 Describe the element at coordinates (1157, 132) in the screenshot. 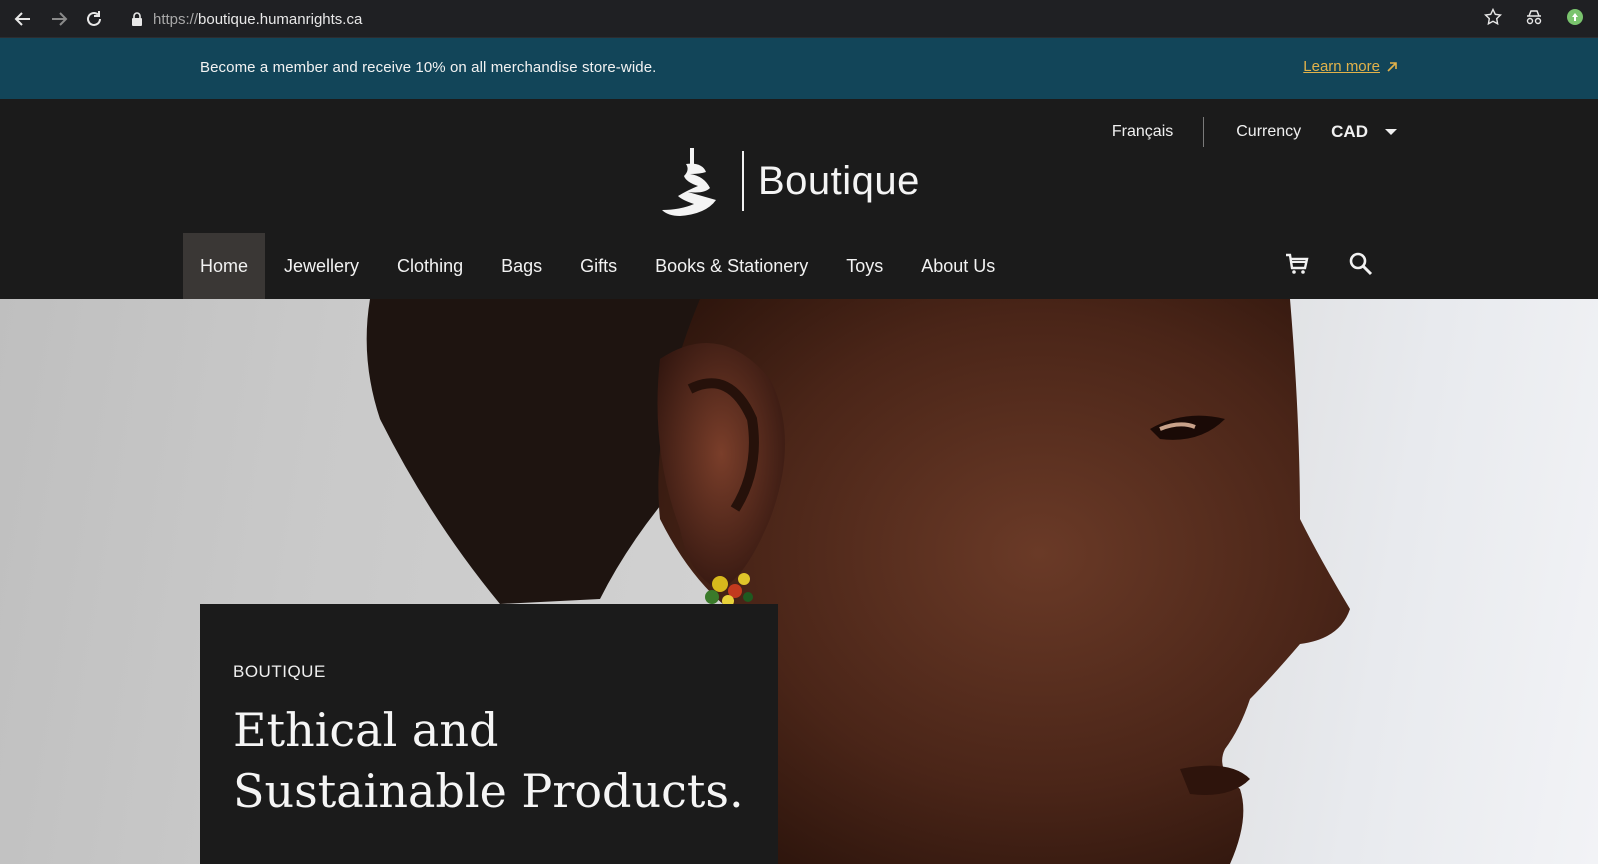

I see `language-toggle: Français` at that location.